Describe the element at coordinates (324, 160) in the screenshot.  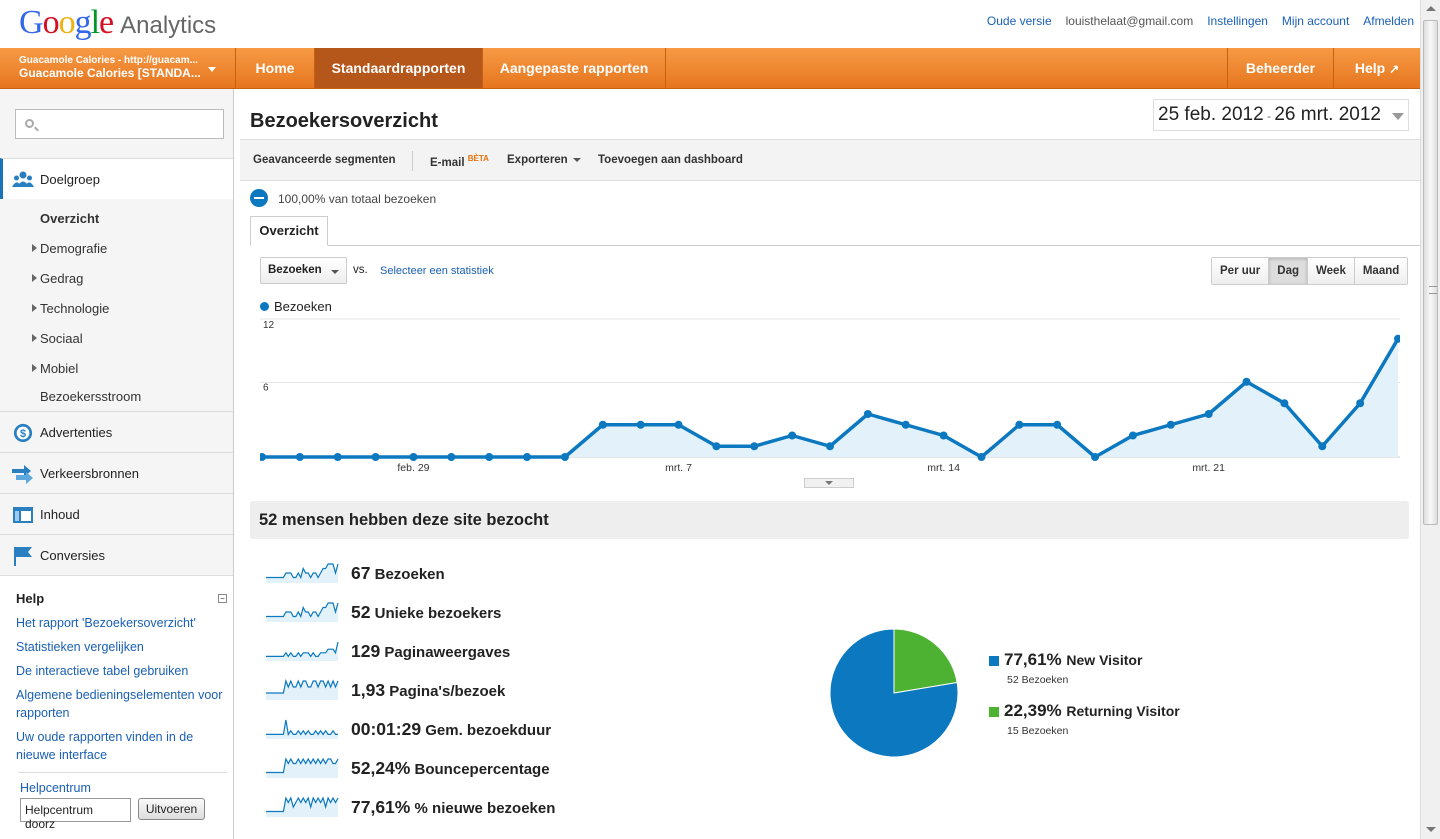
I see `advanced-segments-button: Geavanceerde segmenten` at that location.